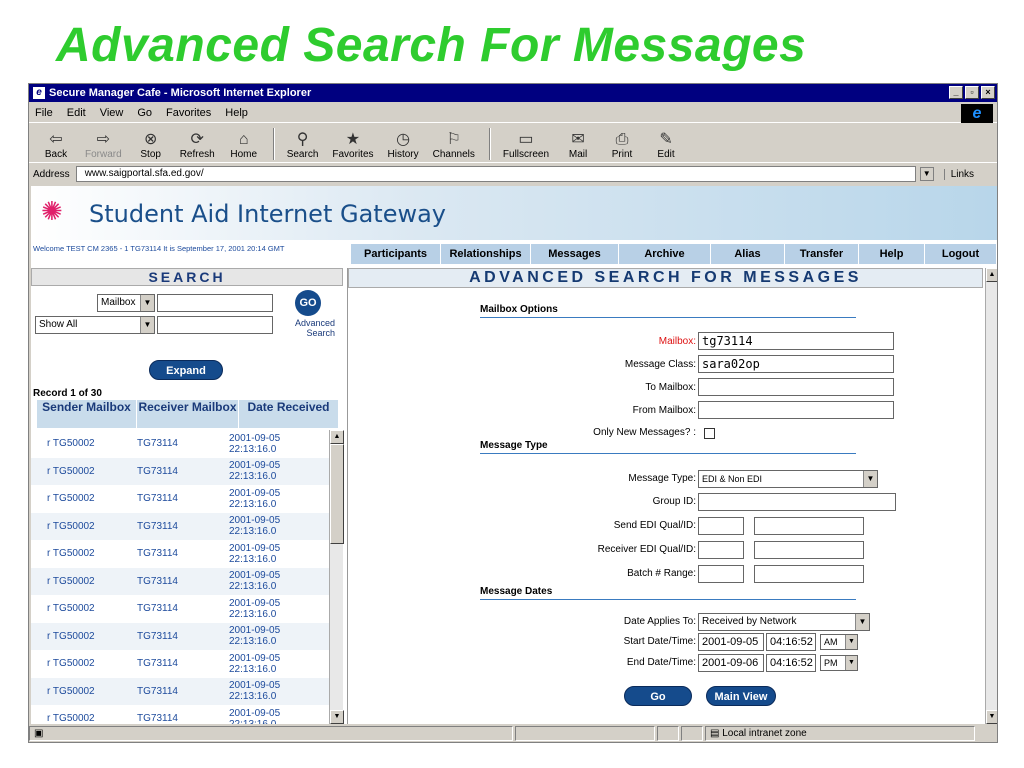 Image resolution: width=1024 pixels, height=768 pixels. What do you see at coordinates (39, 733) in the screenshot?
I see `page-icon: ▣` at bounding box center [39, 733].